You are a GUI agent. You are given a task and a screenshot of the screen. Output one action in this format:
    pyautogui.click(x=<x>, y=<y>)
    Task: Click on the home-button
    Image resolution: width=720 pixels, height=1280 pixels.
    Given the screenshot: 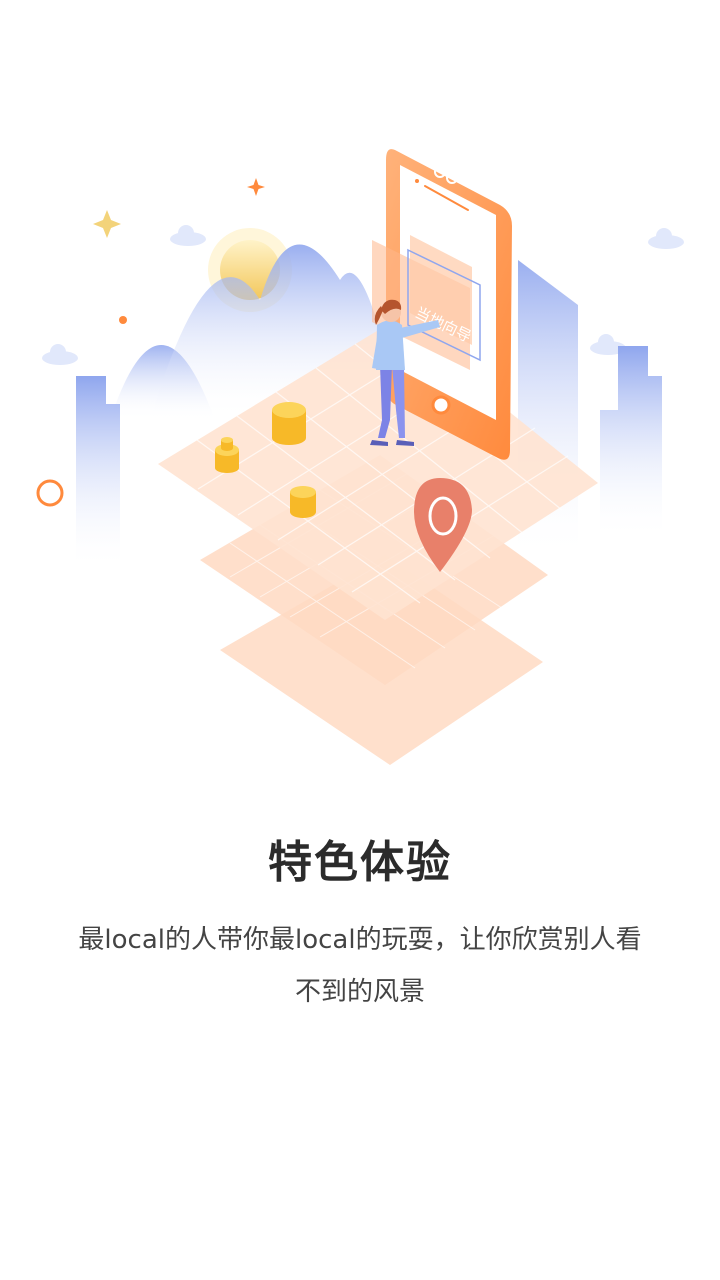 What is the action you would take?
    pyautogui.click(x=441, y=405)
    